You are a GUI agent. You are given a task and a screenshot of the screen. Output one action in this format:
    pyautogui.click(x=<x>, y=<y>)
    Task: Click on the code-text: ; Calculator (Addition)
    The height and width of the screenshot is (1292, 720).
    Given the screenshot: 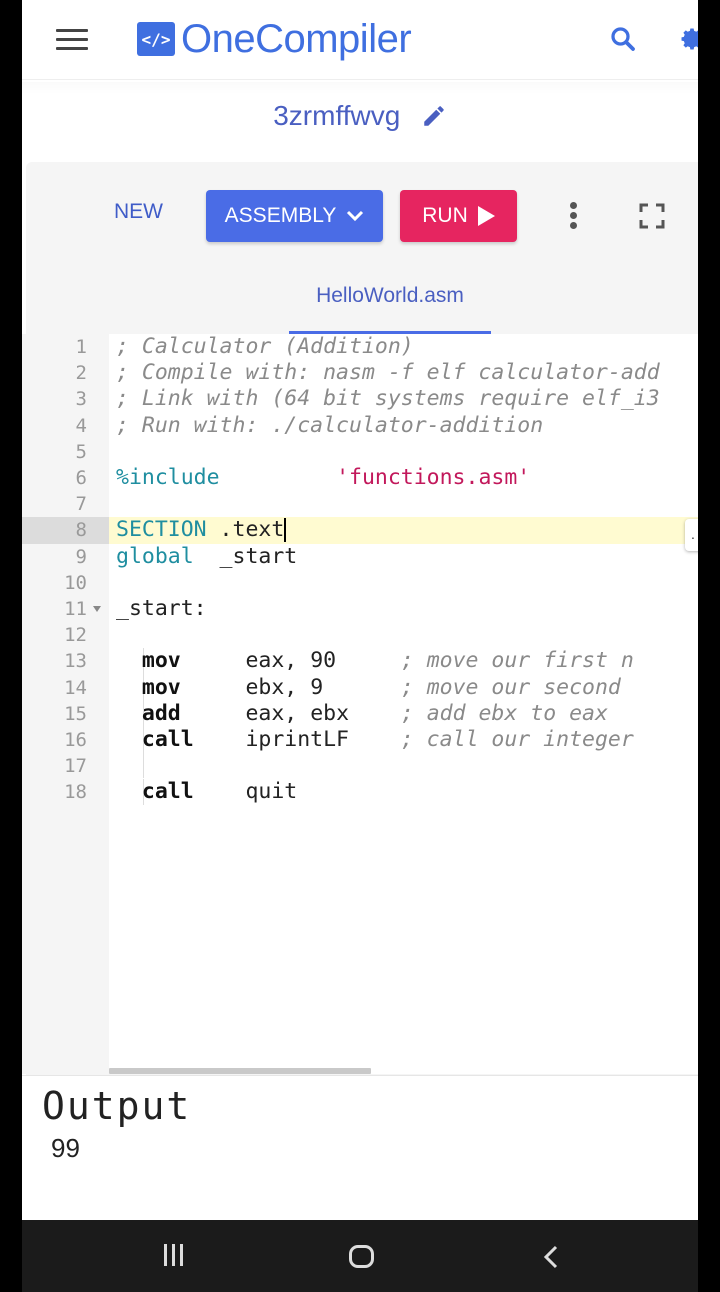 What is the action you would take?
    pyautogui.click(x=265, y=346)
    